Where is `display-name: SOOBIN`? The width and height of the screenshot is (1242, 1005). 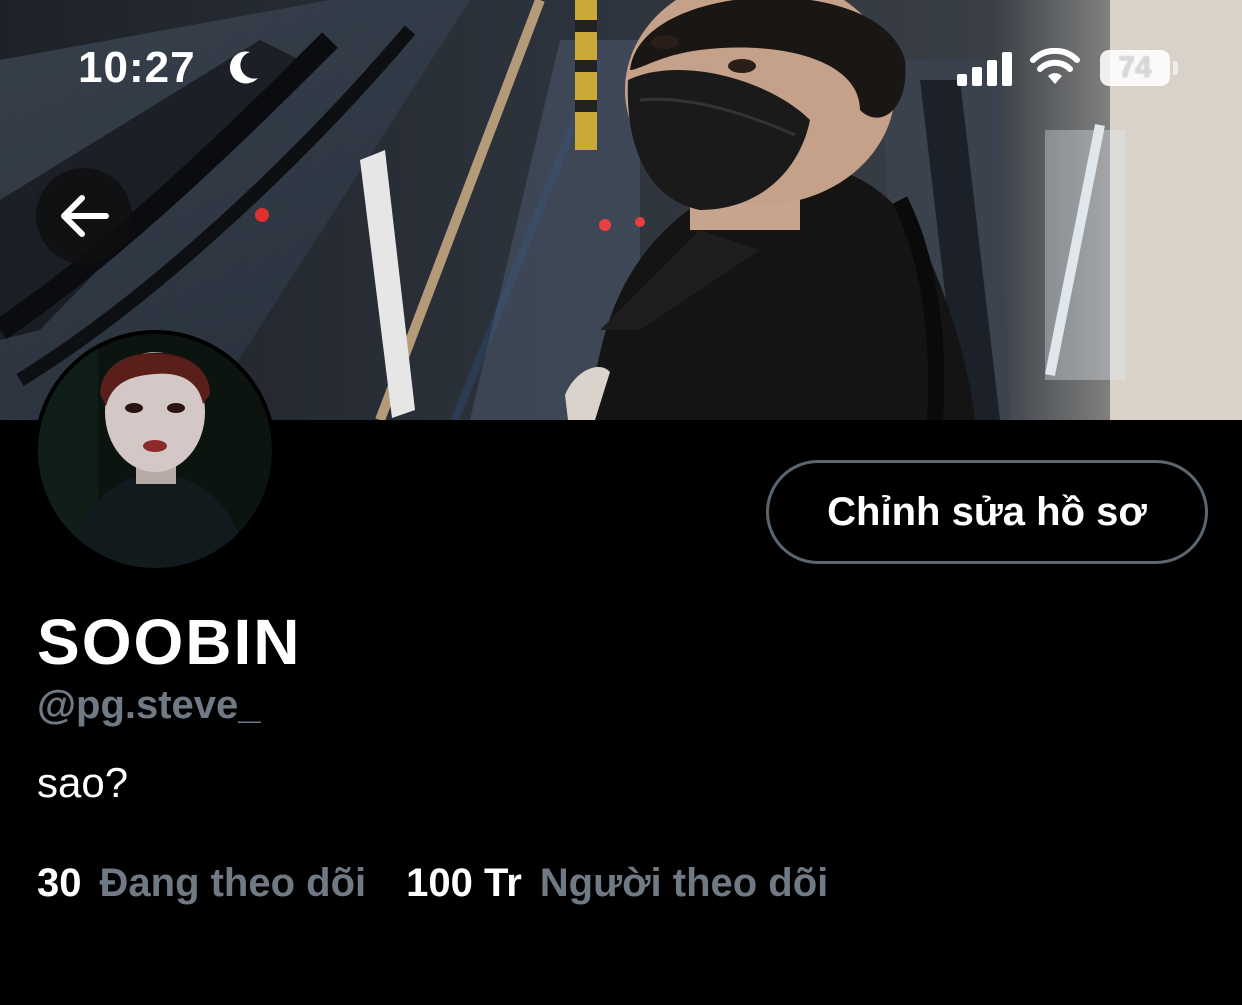 display-name: SOOBIN is located at coordinates (169, 642).